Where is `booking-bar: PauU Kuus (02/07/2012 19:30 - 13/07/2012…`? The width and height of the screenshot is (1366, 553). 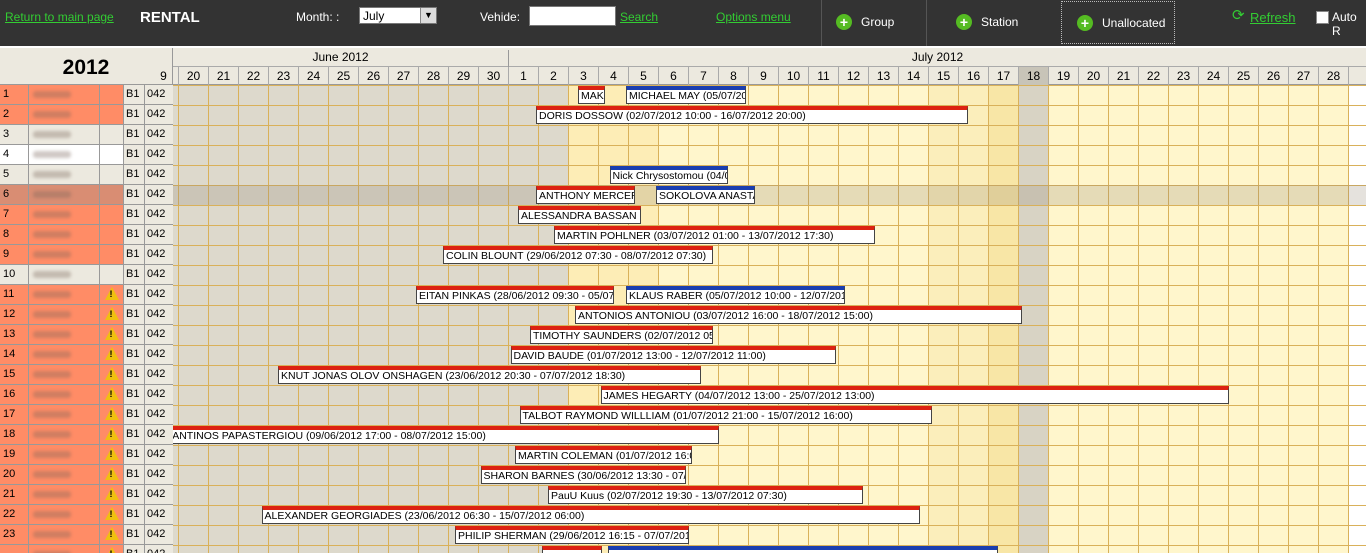 booking-bar: PauU Kuus (02/07/2012 19:30 - 13/07/2012… is located at coordinates (705, 495).